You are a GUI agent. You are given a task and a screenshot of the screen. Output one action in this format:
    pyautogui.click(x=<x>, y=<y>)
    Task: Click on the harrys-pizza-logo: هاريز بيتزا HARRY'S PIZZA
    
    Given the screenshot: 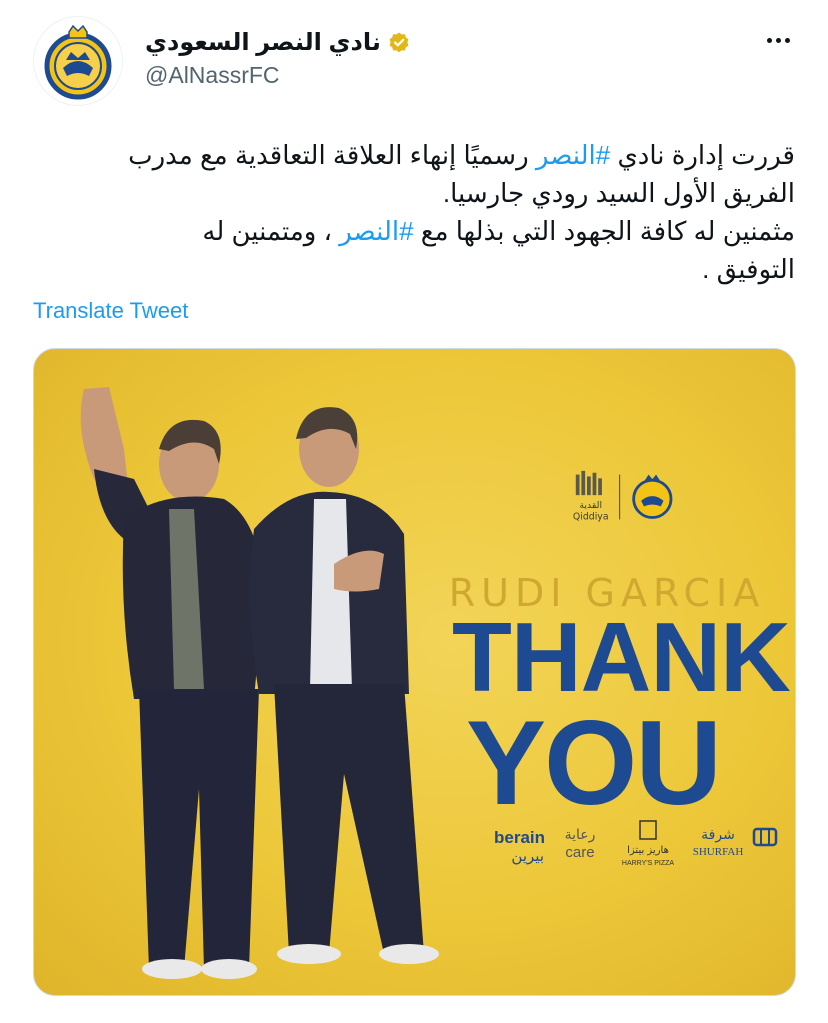 What is the action you would take?
    pyautogui.click(x=648, y=843)
    